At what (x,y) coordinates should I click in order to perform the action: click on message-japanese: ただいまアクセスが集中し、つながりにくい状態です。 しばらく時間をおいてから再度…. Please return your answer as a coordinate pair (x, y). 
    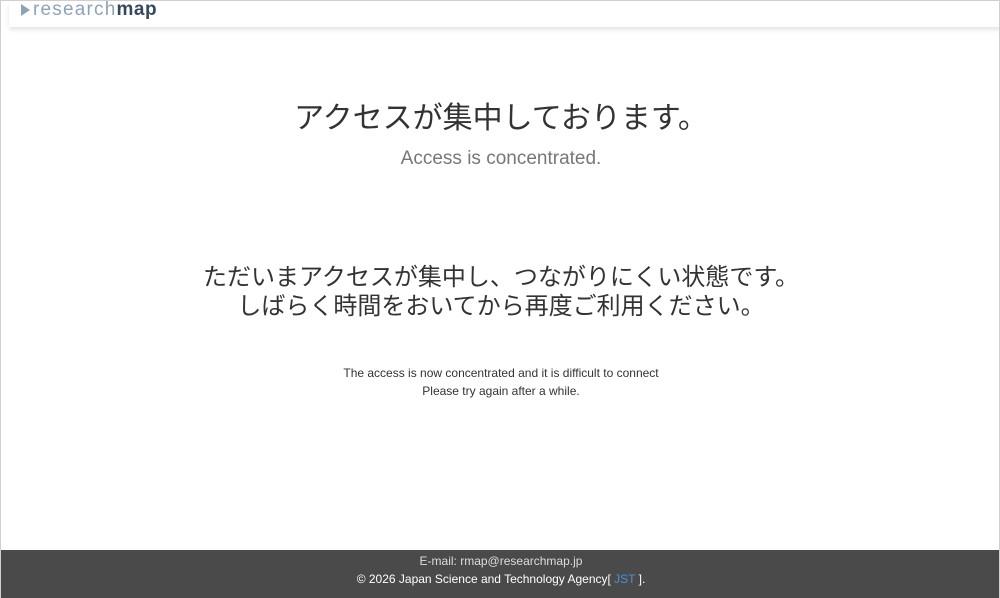
    Looking at the image, I should click on (500, 292).